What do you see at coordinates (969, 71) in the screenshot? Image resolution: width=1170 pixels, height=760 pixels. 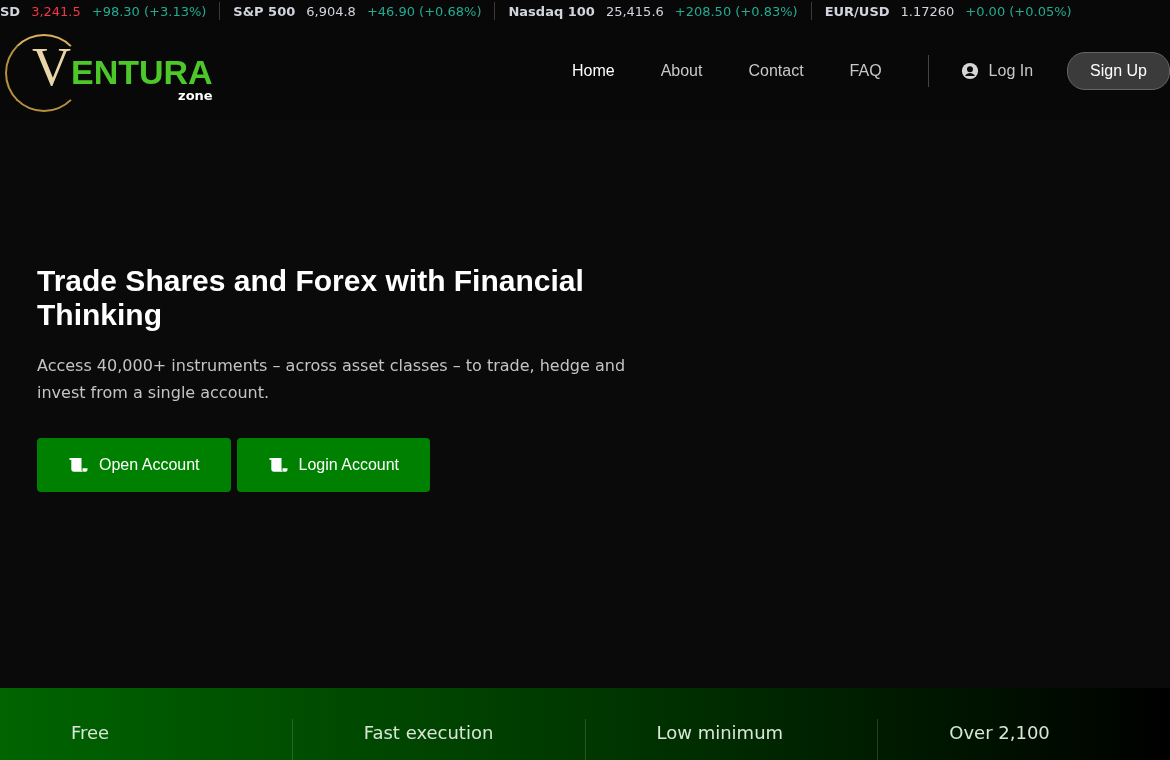 I see `user-icon` at bounding box center [969, 71].